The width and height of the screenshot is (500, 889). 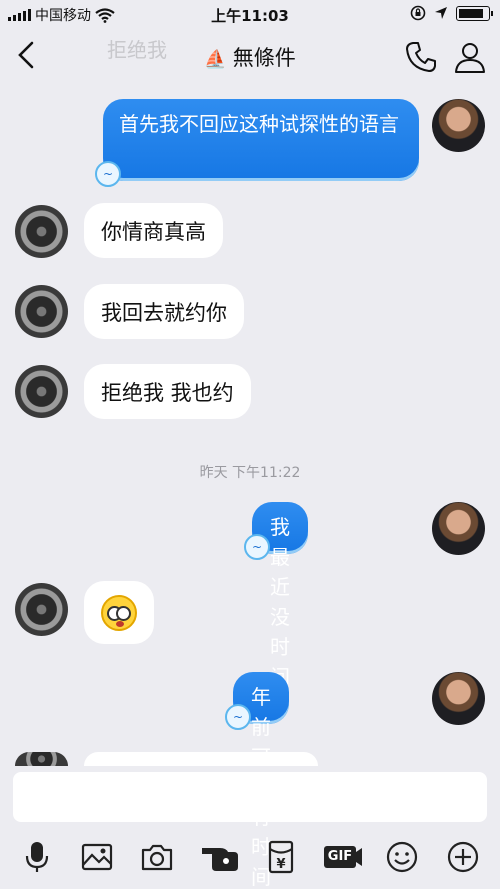 I want to click on phone-icon, so click(x=421, y=57).